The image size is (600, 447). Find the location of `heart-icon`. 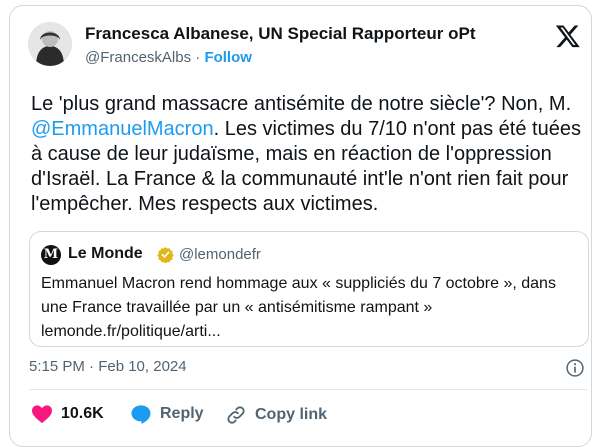

heart-icon is located at coordinates (42, 414).